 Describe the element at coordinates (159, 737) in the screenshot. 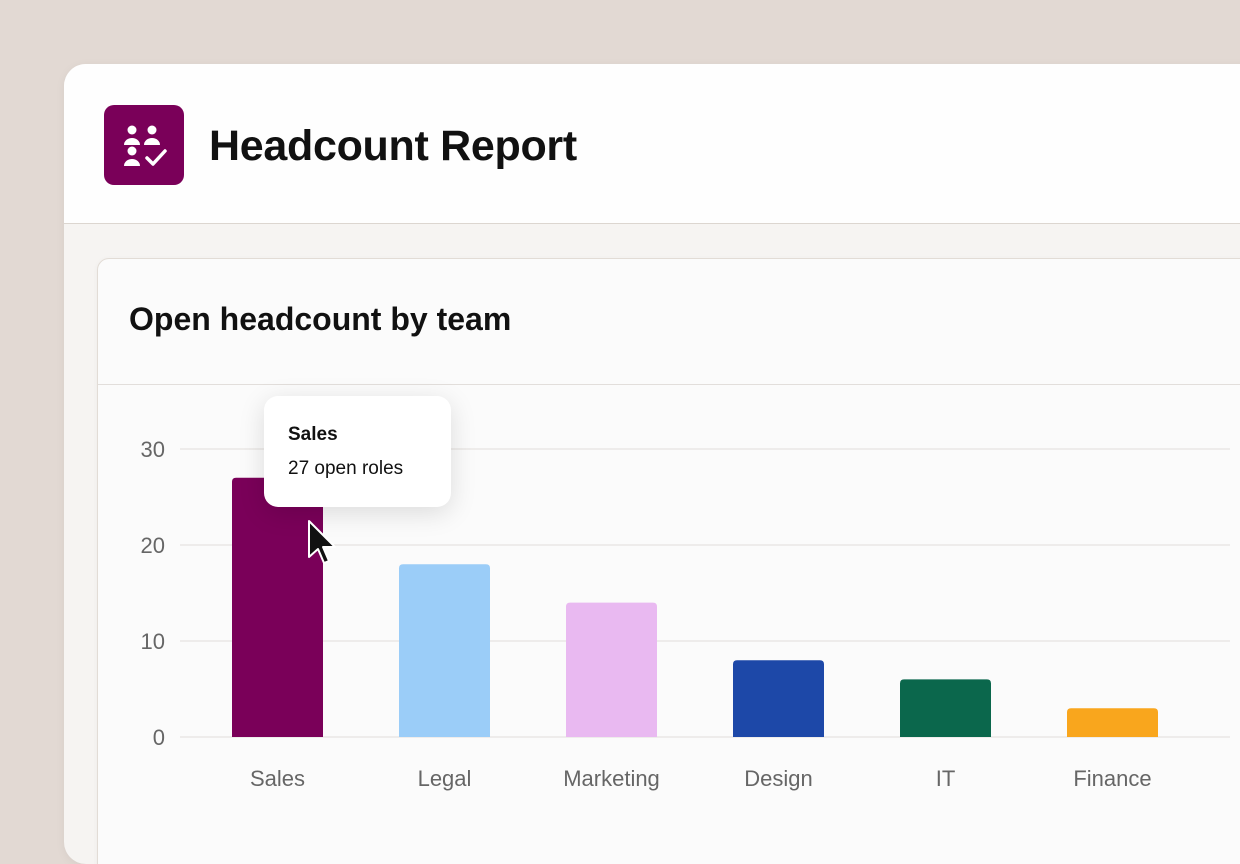

I see `y-tick-label: 0` at that location.